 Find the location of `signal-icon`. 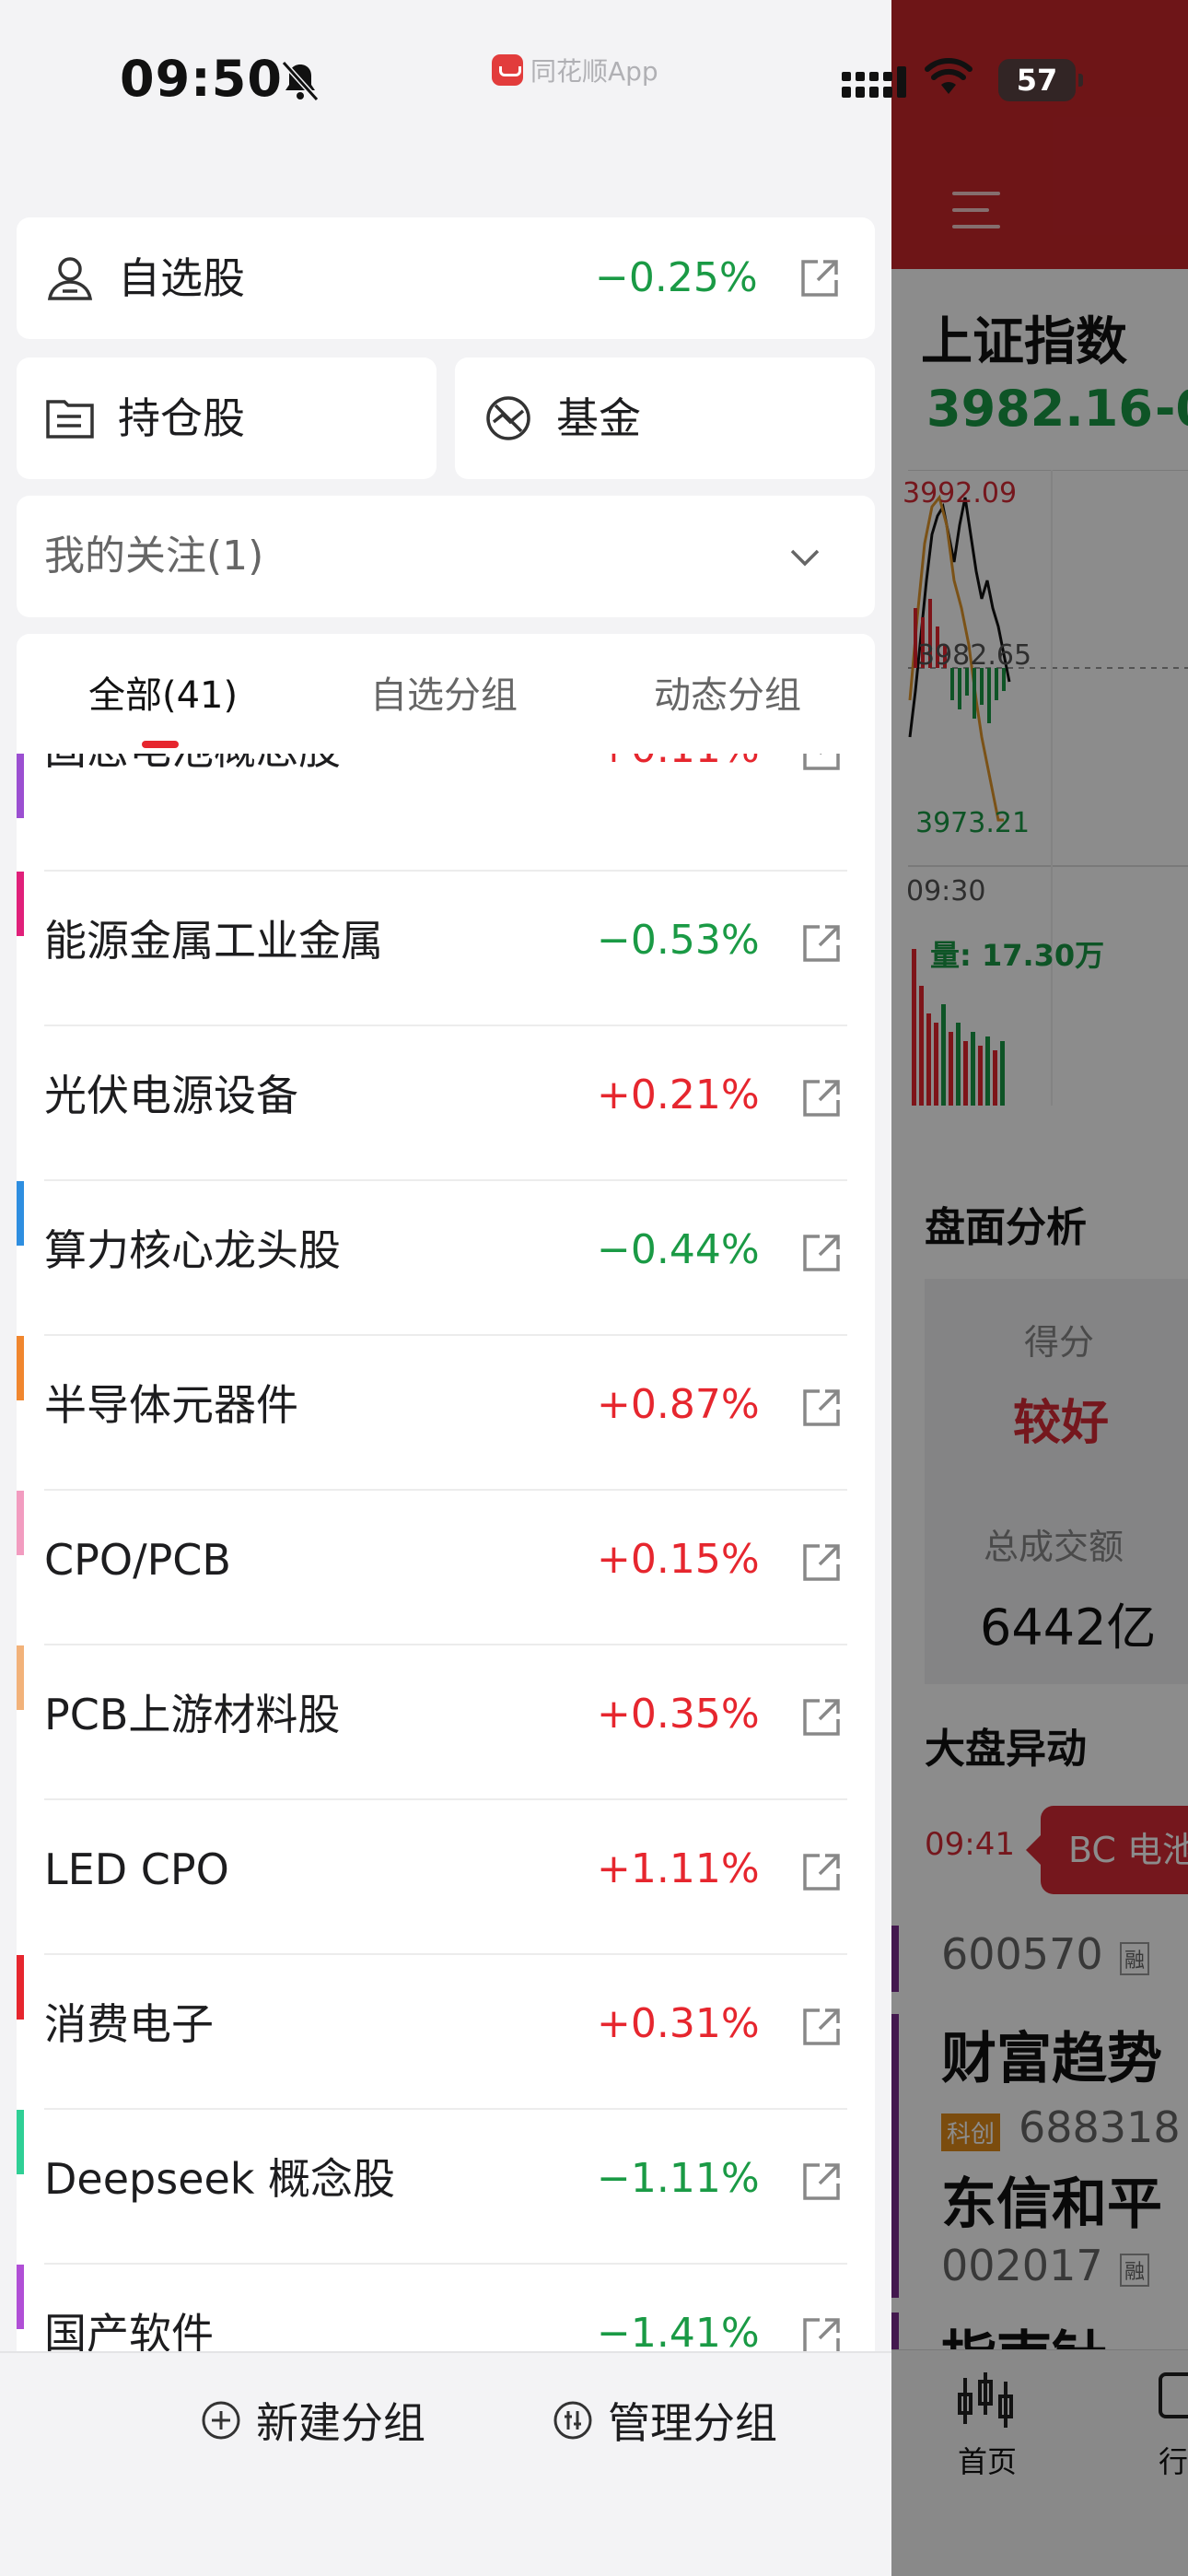

signal-icon is located at coordinates (874, 82).